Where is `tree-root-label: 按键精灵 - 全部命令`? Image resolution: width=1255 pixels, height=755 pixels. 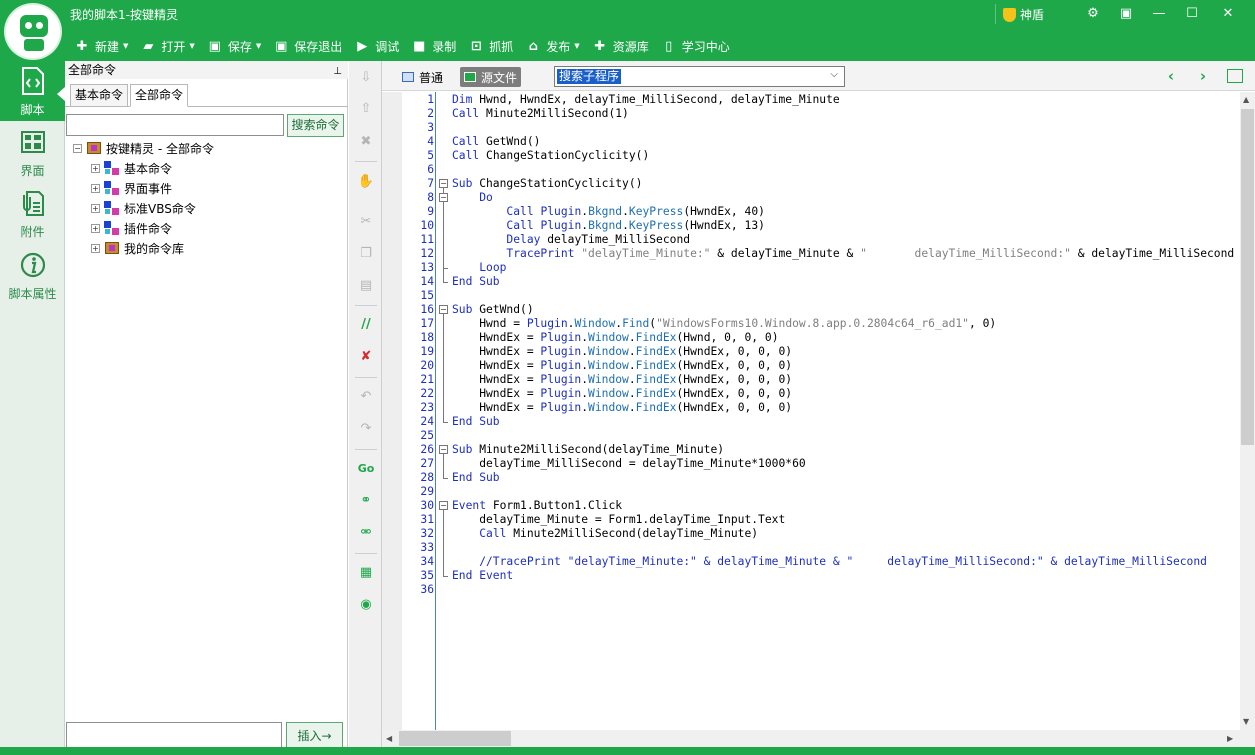
tree-root-label: 按键精灵 - 全部命令 is located at coordinates (160, 148).